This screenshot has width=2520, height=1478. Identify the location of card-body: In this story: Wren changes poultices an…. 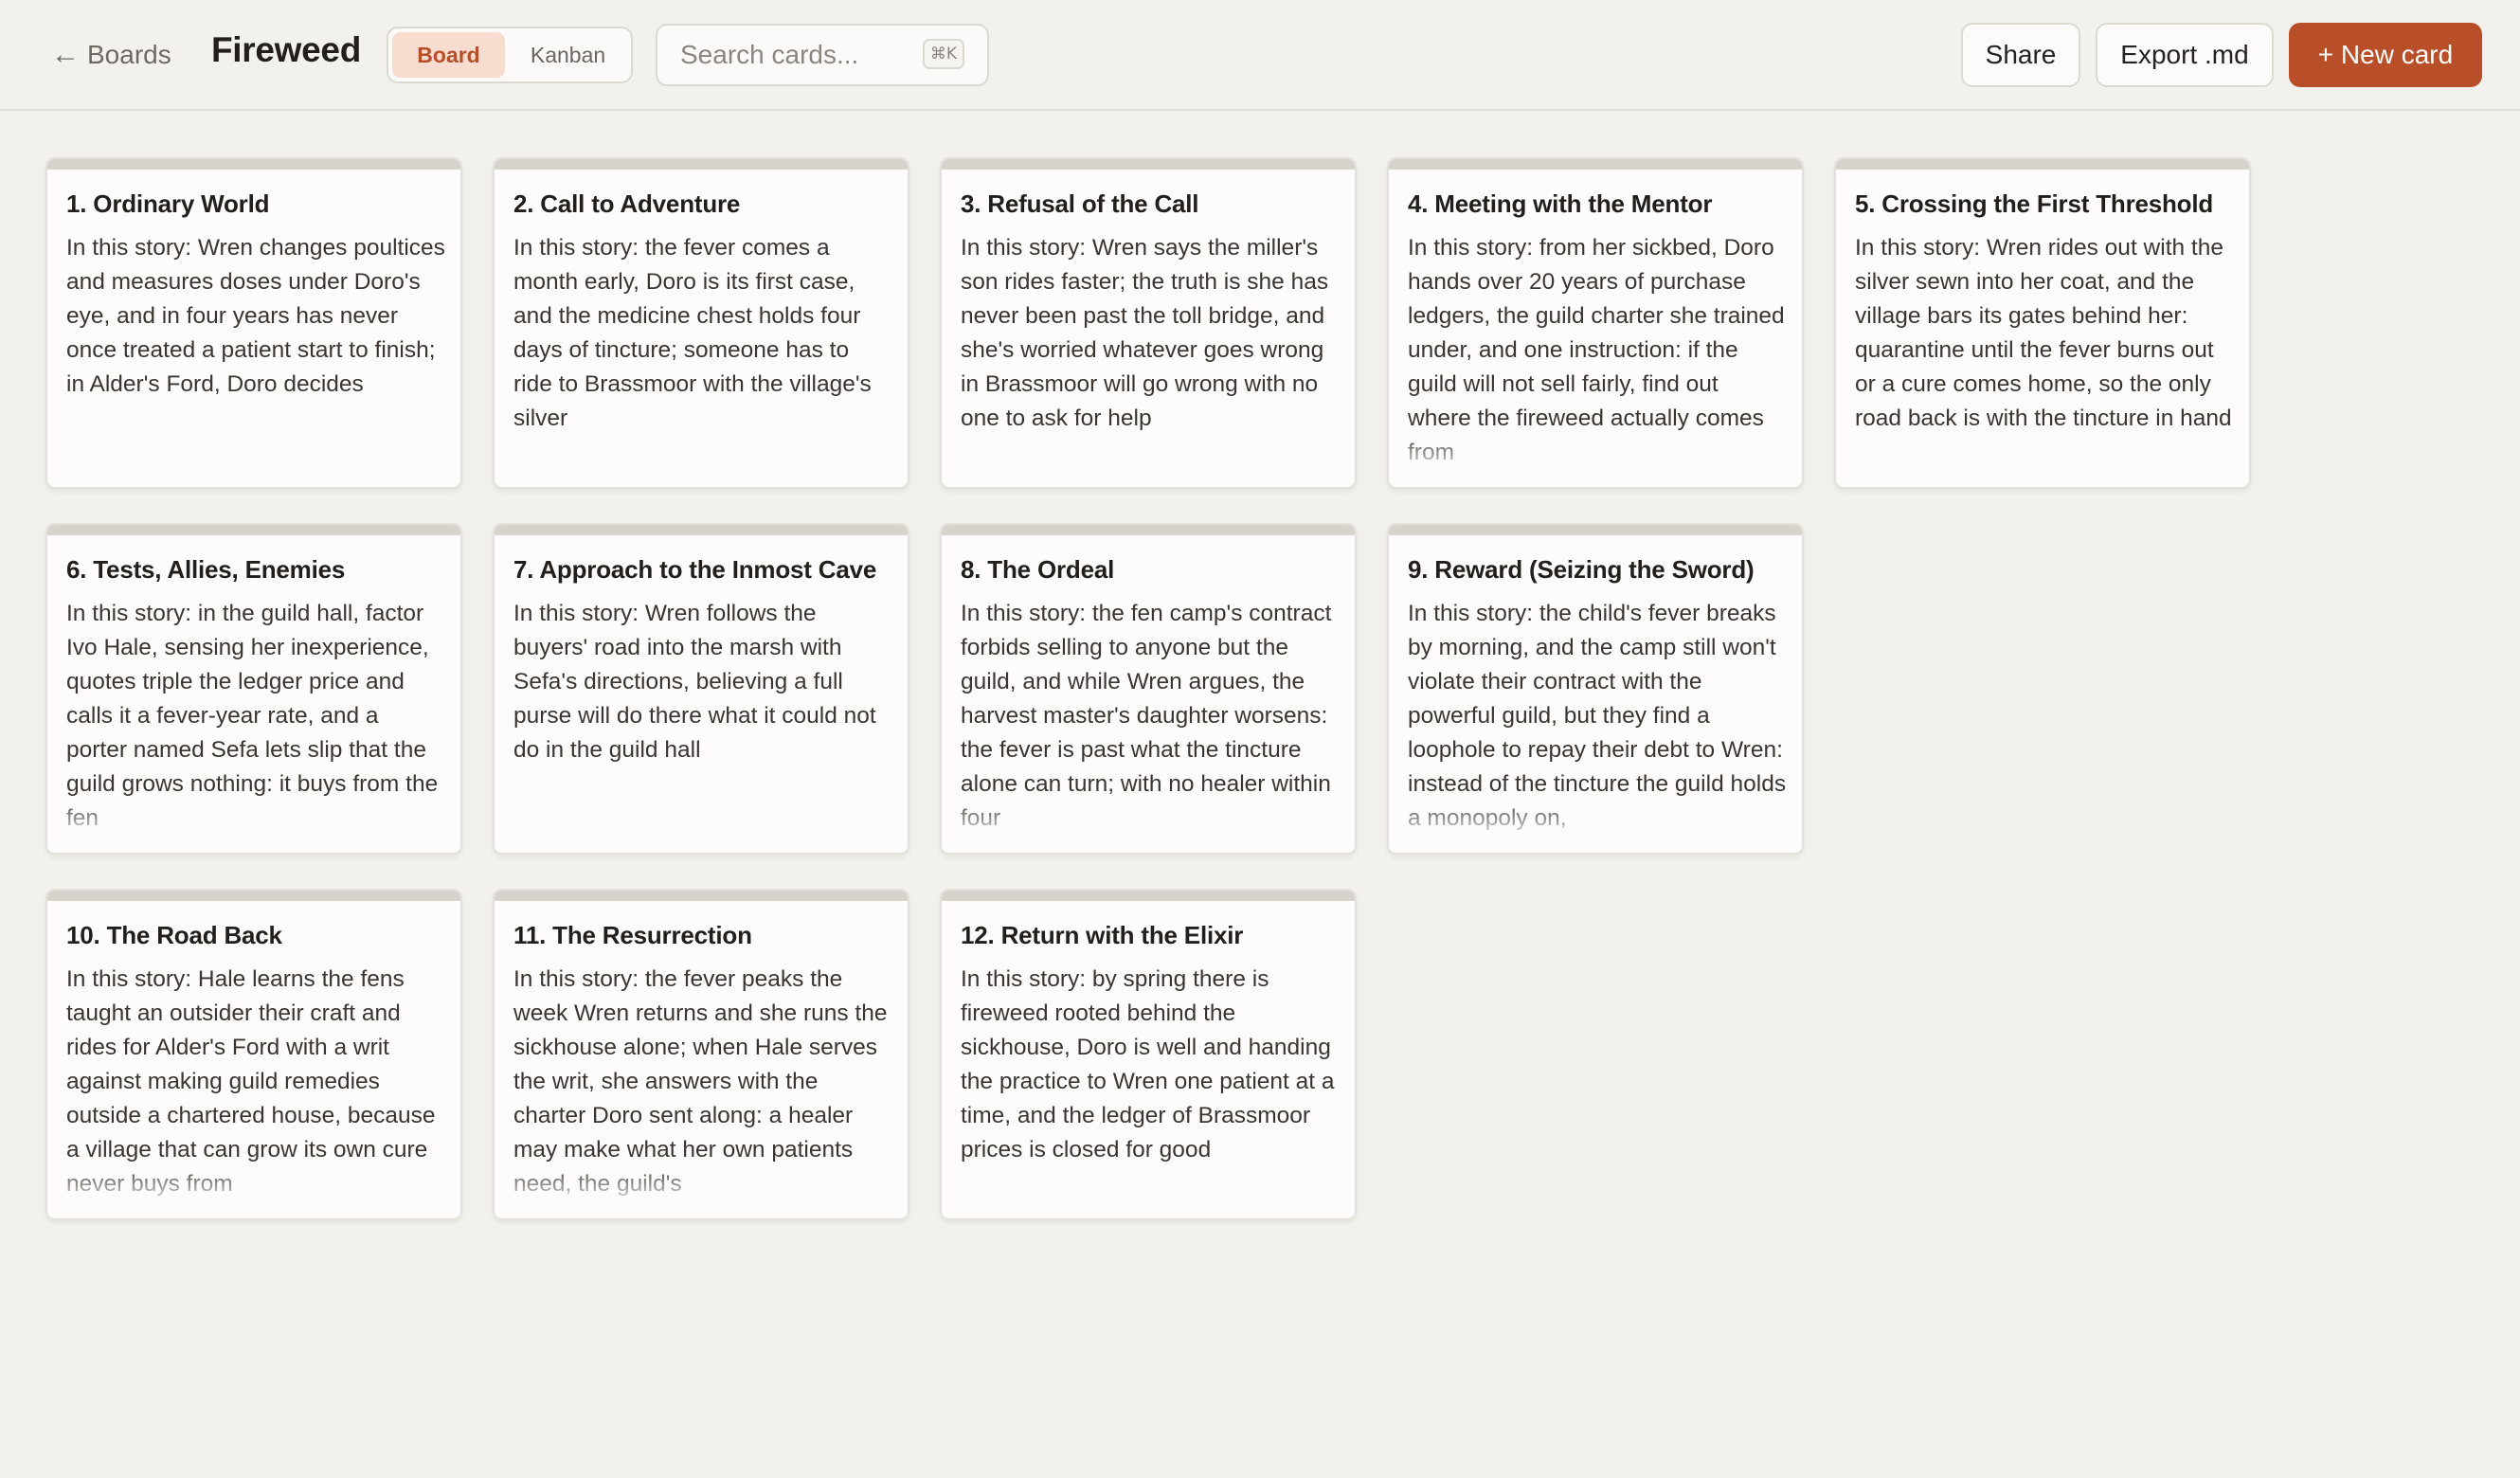
(255, 316).